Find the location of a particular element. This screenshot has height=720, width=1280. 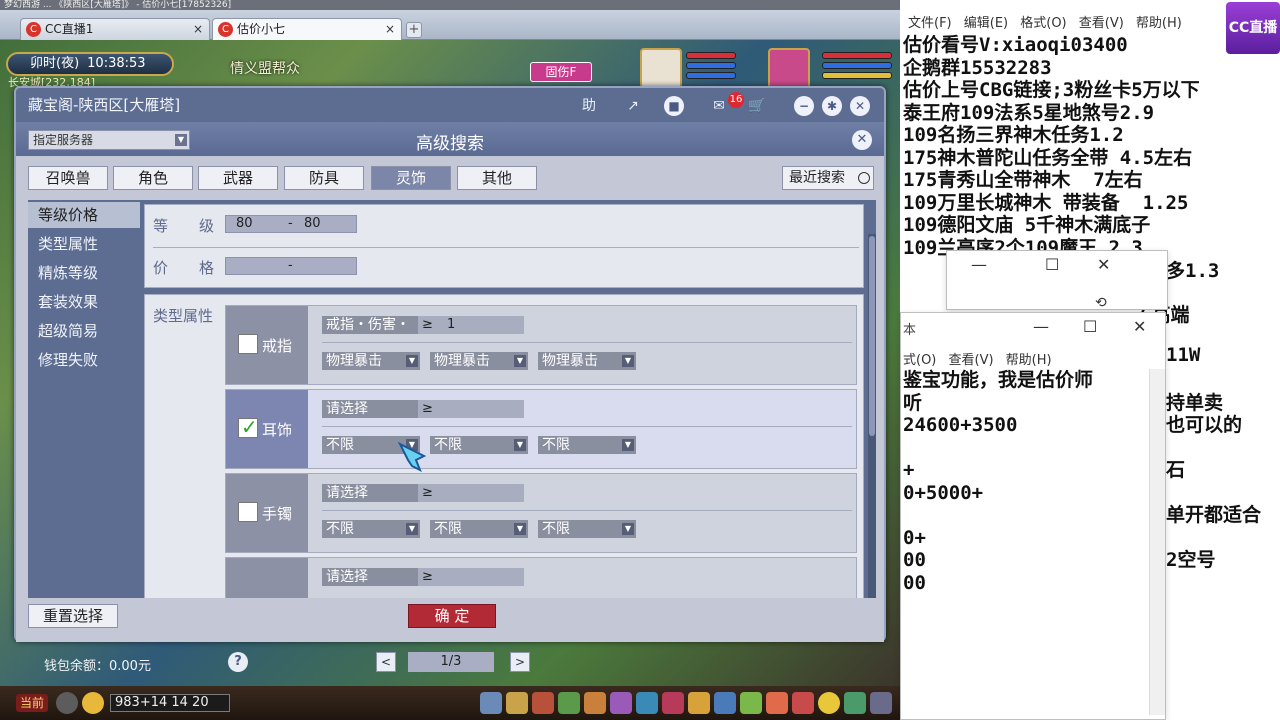

prev-page-button: < is located at coordinates (386, 662).